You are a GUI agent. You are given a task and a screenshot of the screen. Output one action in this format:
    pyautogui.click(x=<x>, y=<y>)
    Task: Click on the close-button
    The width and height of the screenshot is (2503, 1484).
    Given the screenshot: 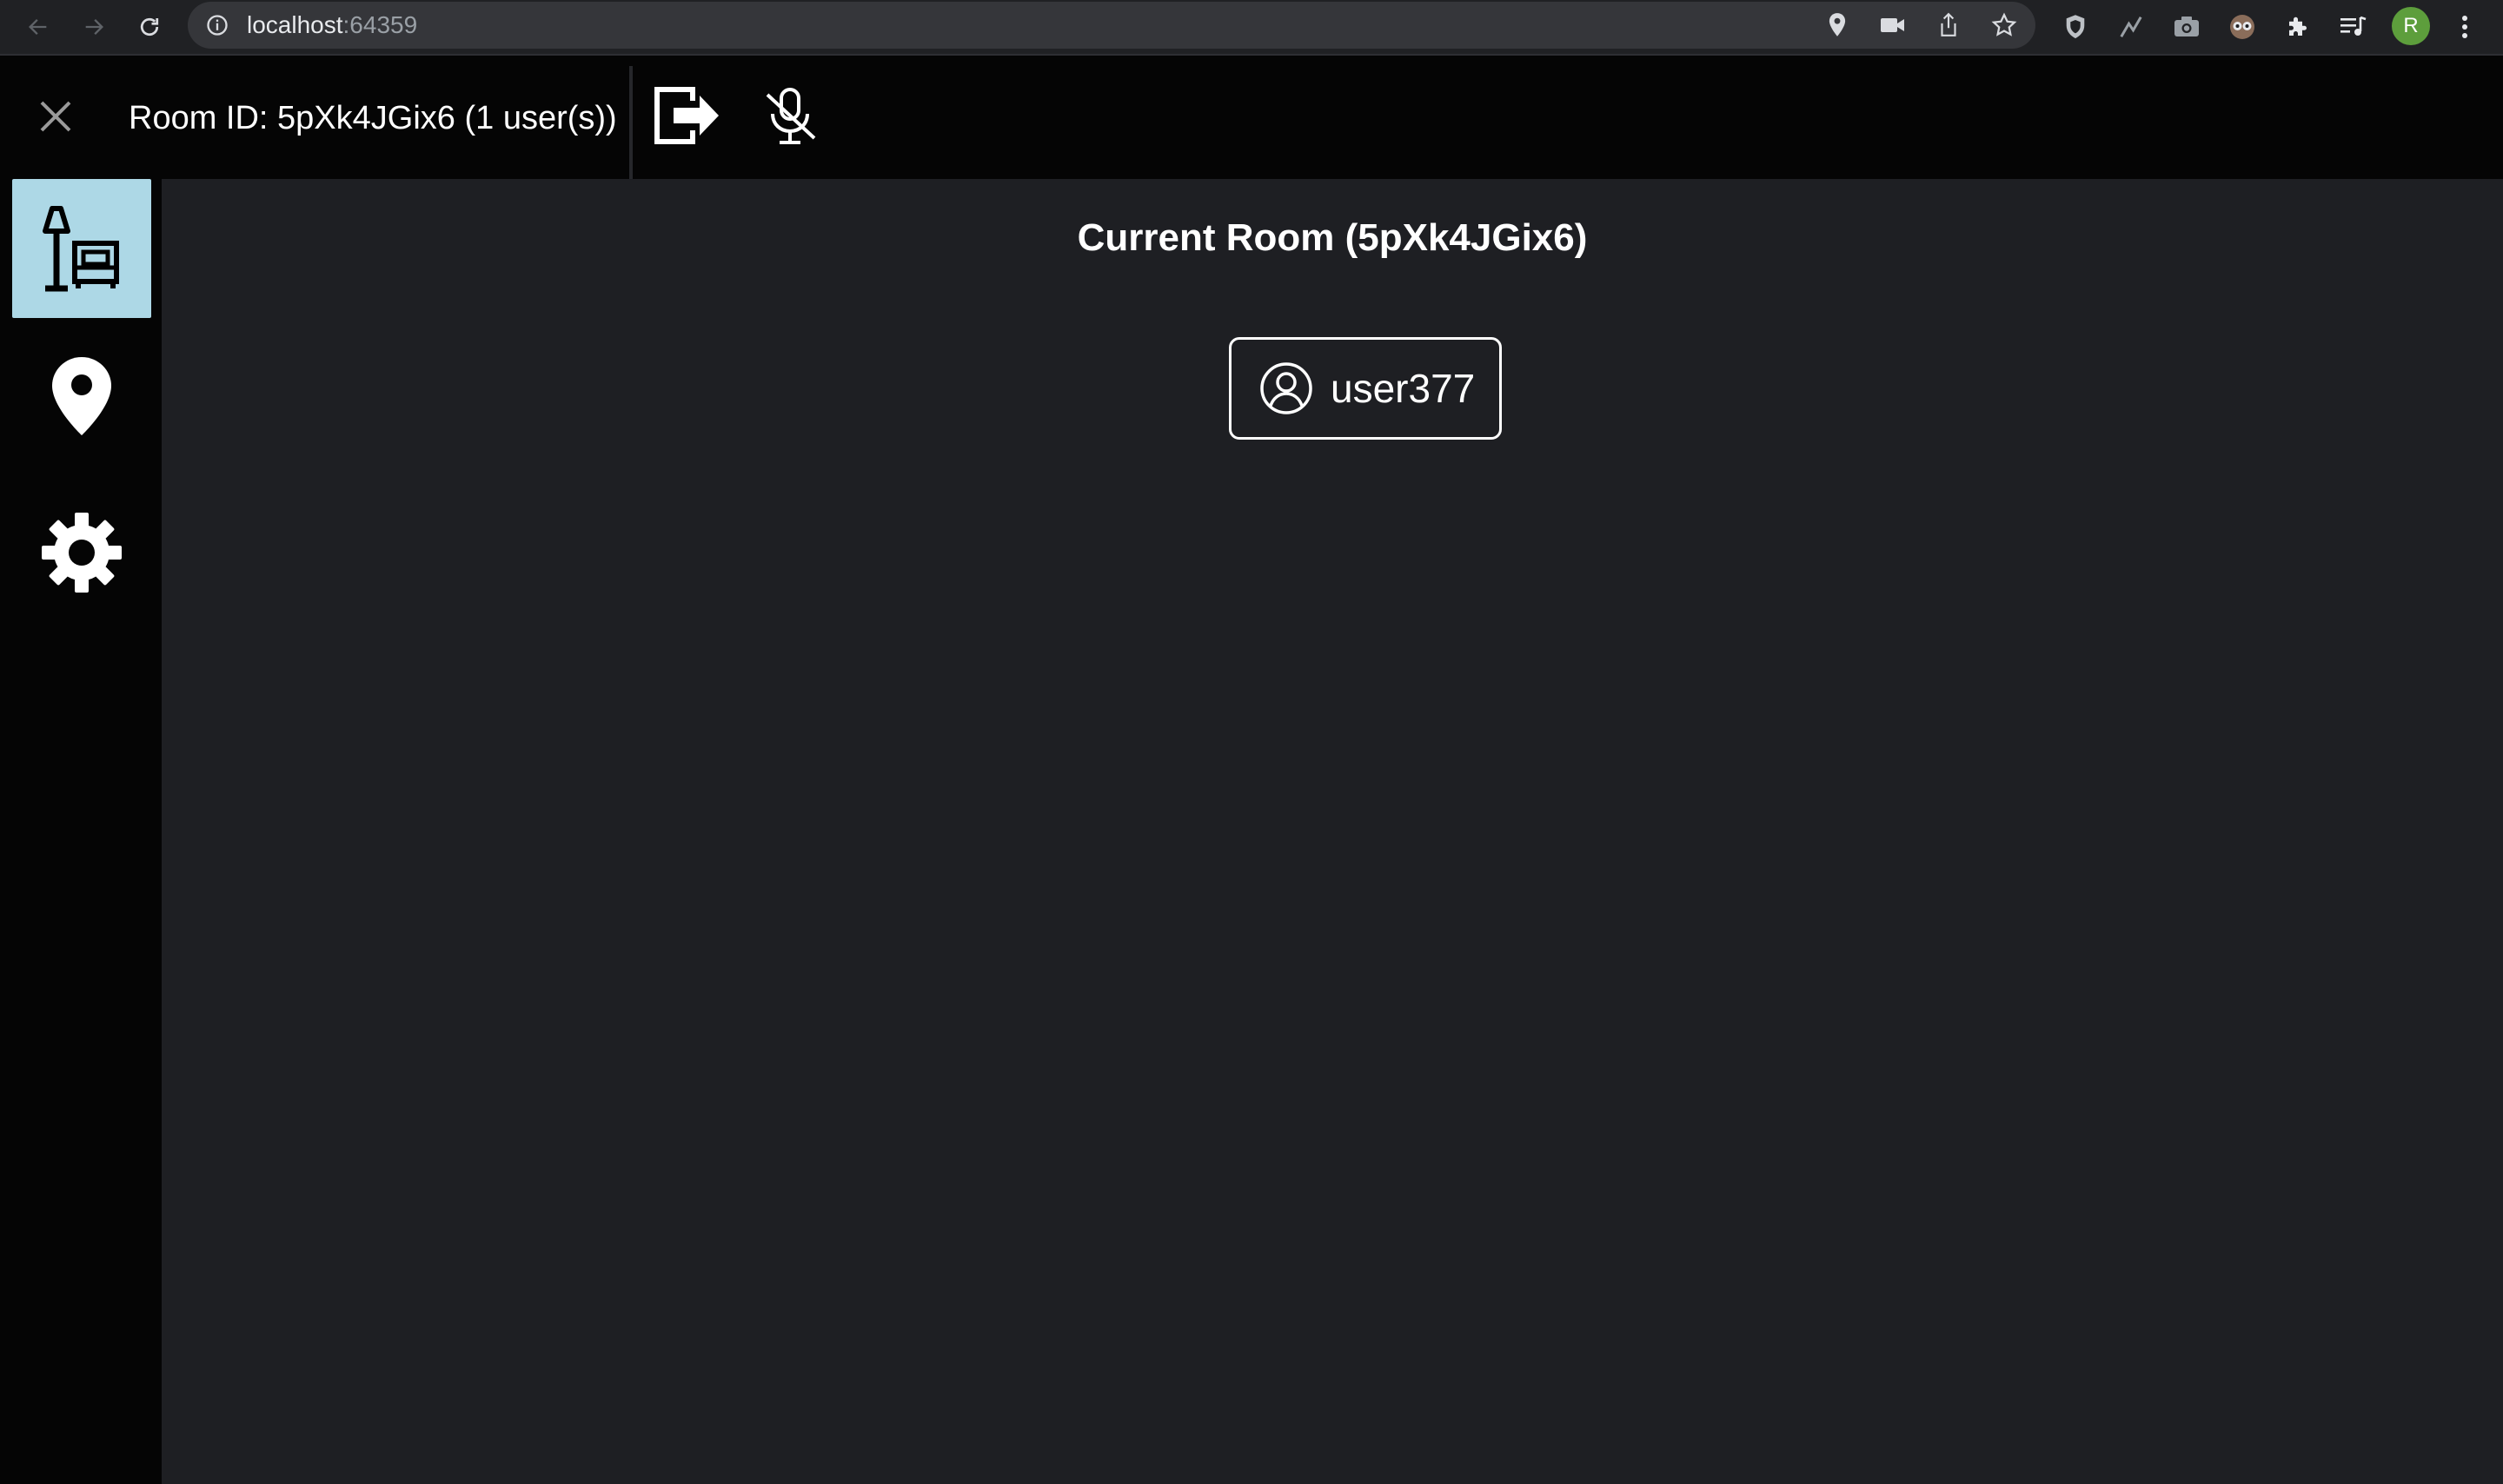 What is the action you would take?
    pyautogui.click(x=56, y=116)
    